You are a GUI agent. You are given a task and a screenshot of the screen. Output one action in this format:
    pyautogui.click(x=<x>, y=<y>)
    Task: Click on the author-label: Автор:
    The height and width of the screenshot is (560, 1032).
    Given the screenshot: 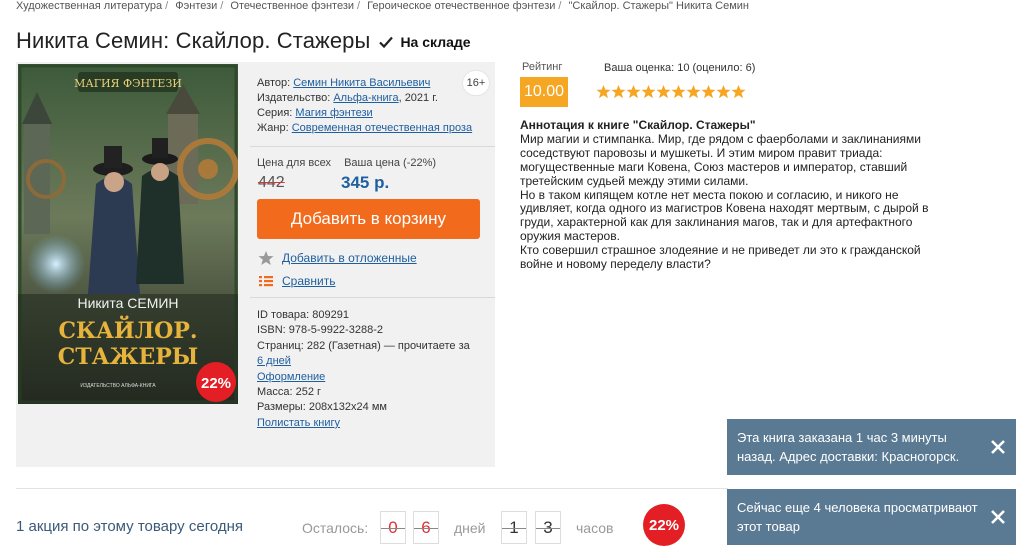 What is the action you would take?
    pyautogui.click(x=274, y=83)
    